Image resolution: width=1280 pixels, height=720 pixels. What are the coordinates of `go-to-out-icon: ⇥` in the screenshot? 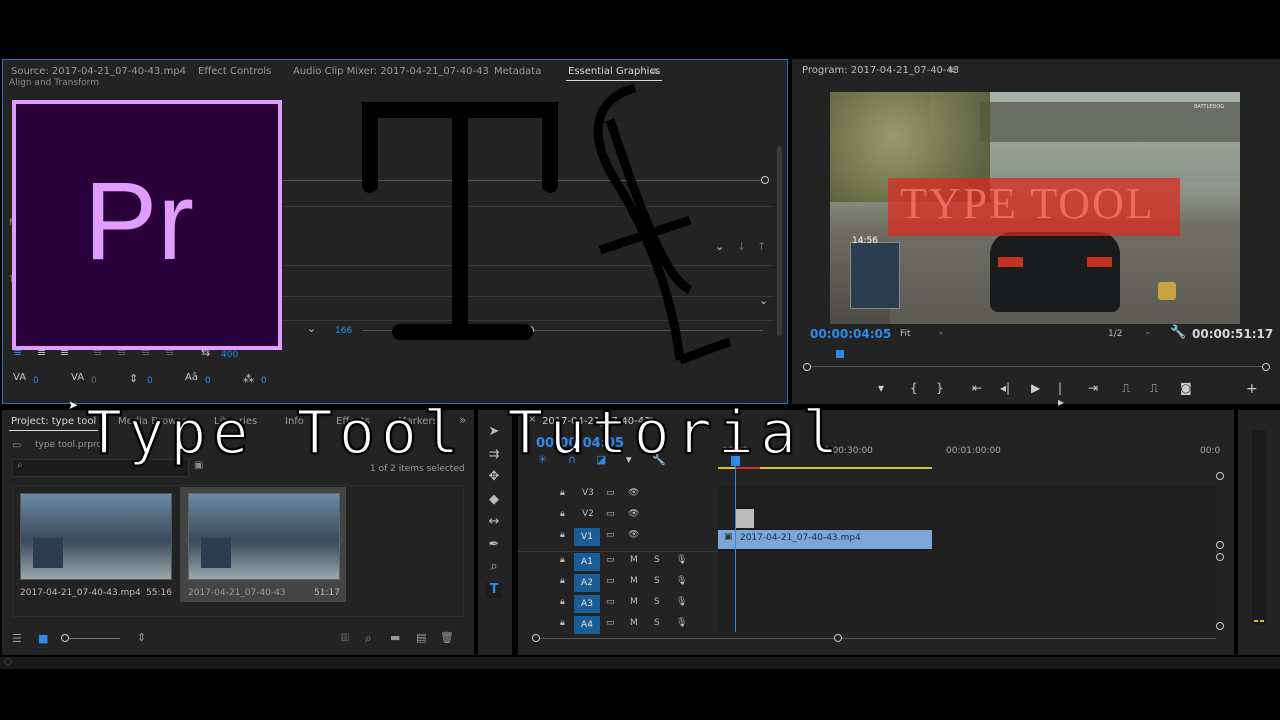 It's located at (1093, 388).